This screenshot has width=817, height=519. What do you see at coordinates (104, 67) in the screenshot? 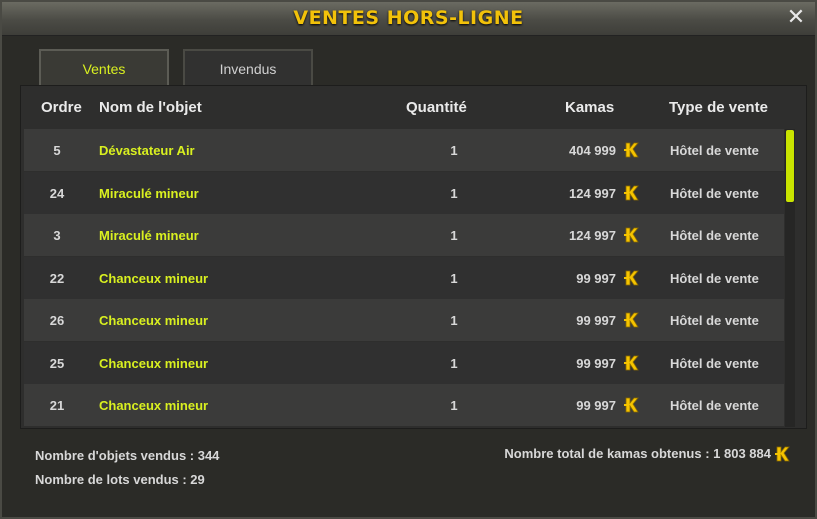
I see `tab-ventes: Ventes` at bounding box center [104, 67].